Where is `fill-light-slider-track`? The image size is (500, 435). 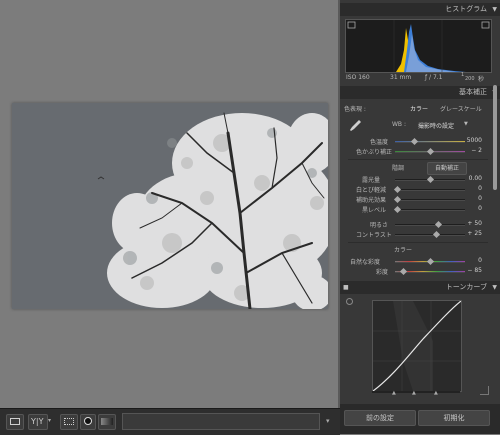 fill-light-slider-track is located at coordinates (430, 200).